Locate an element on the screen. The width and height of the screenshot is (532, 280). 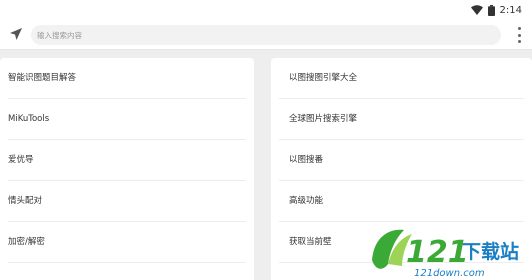
list-item-aiyoudao: 爱优导 is located at coordinates (127, 160).